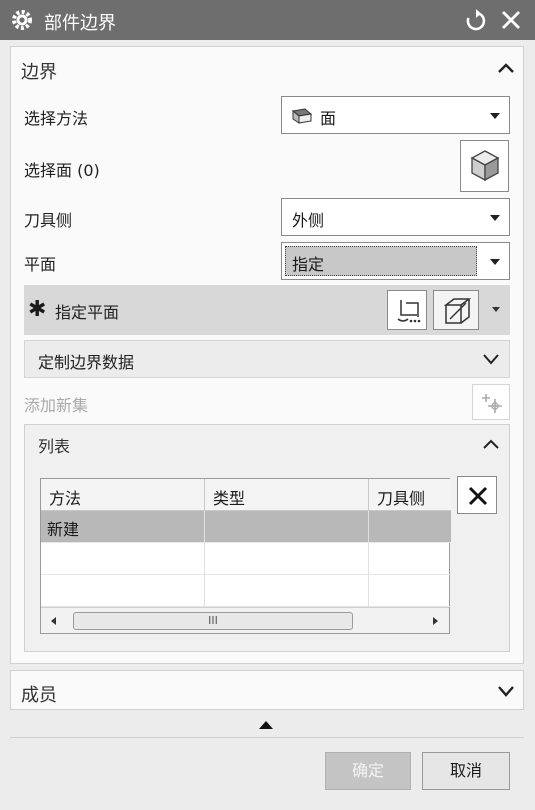 The height and width of the screenshot is (810, 535). I want to click on reset-icon, so click(476, 20).